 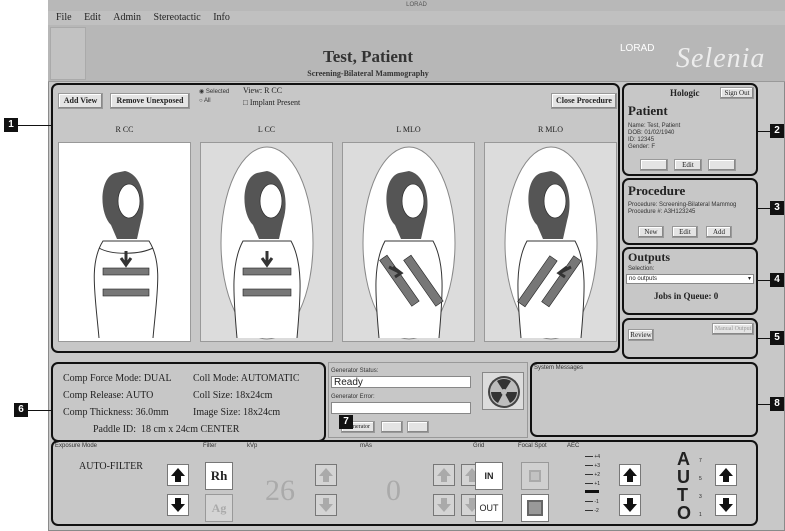 I want to click on radiation-icon-button, so click(x=503, y=391).